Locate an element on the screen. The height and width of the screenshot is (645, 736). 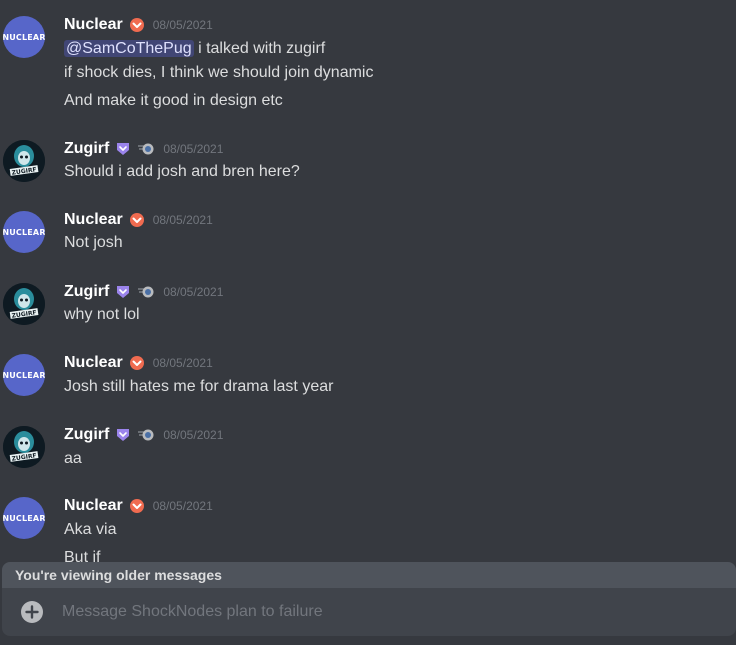
message-text: And make it good in design etc is located at coordinates (173, 100).